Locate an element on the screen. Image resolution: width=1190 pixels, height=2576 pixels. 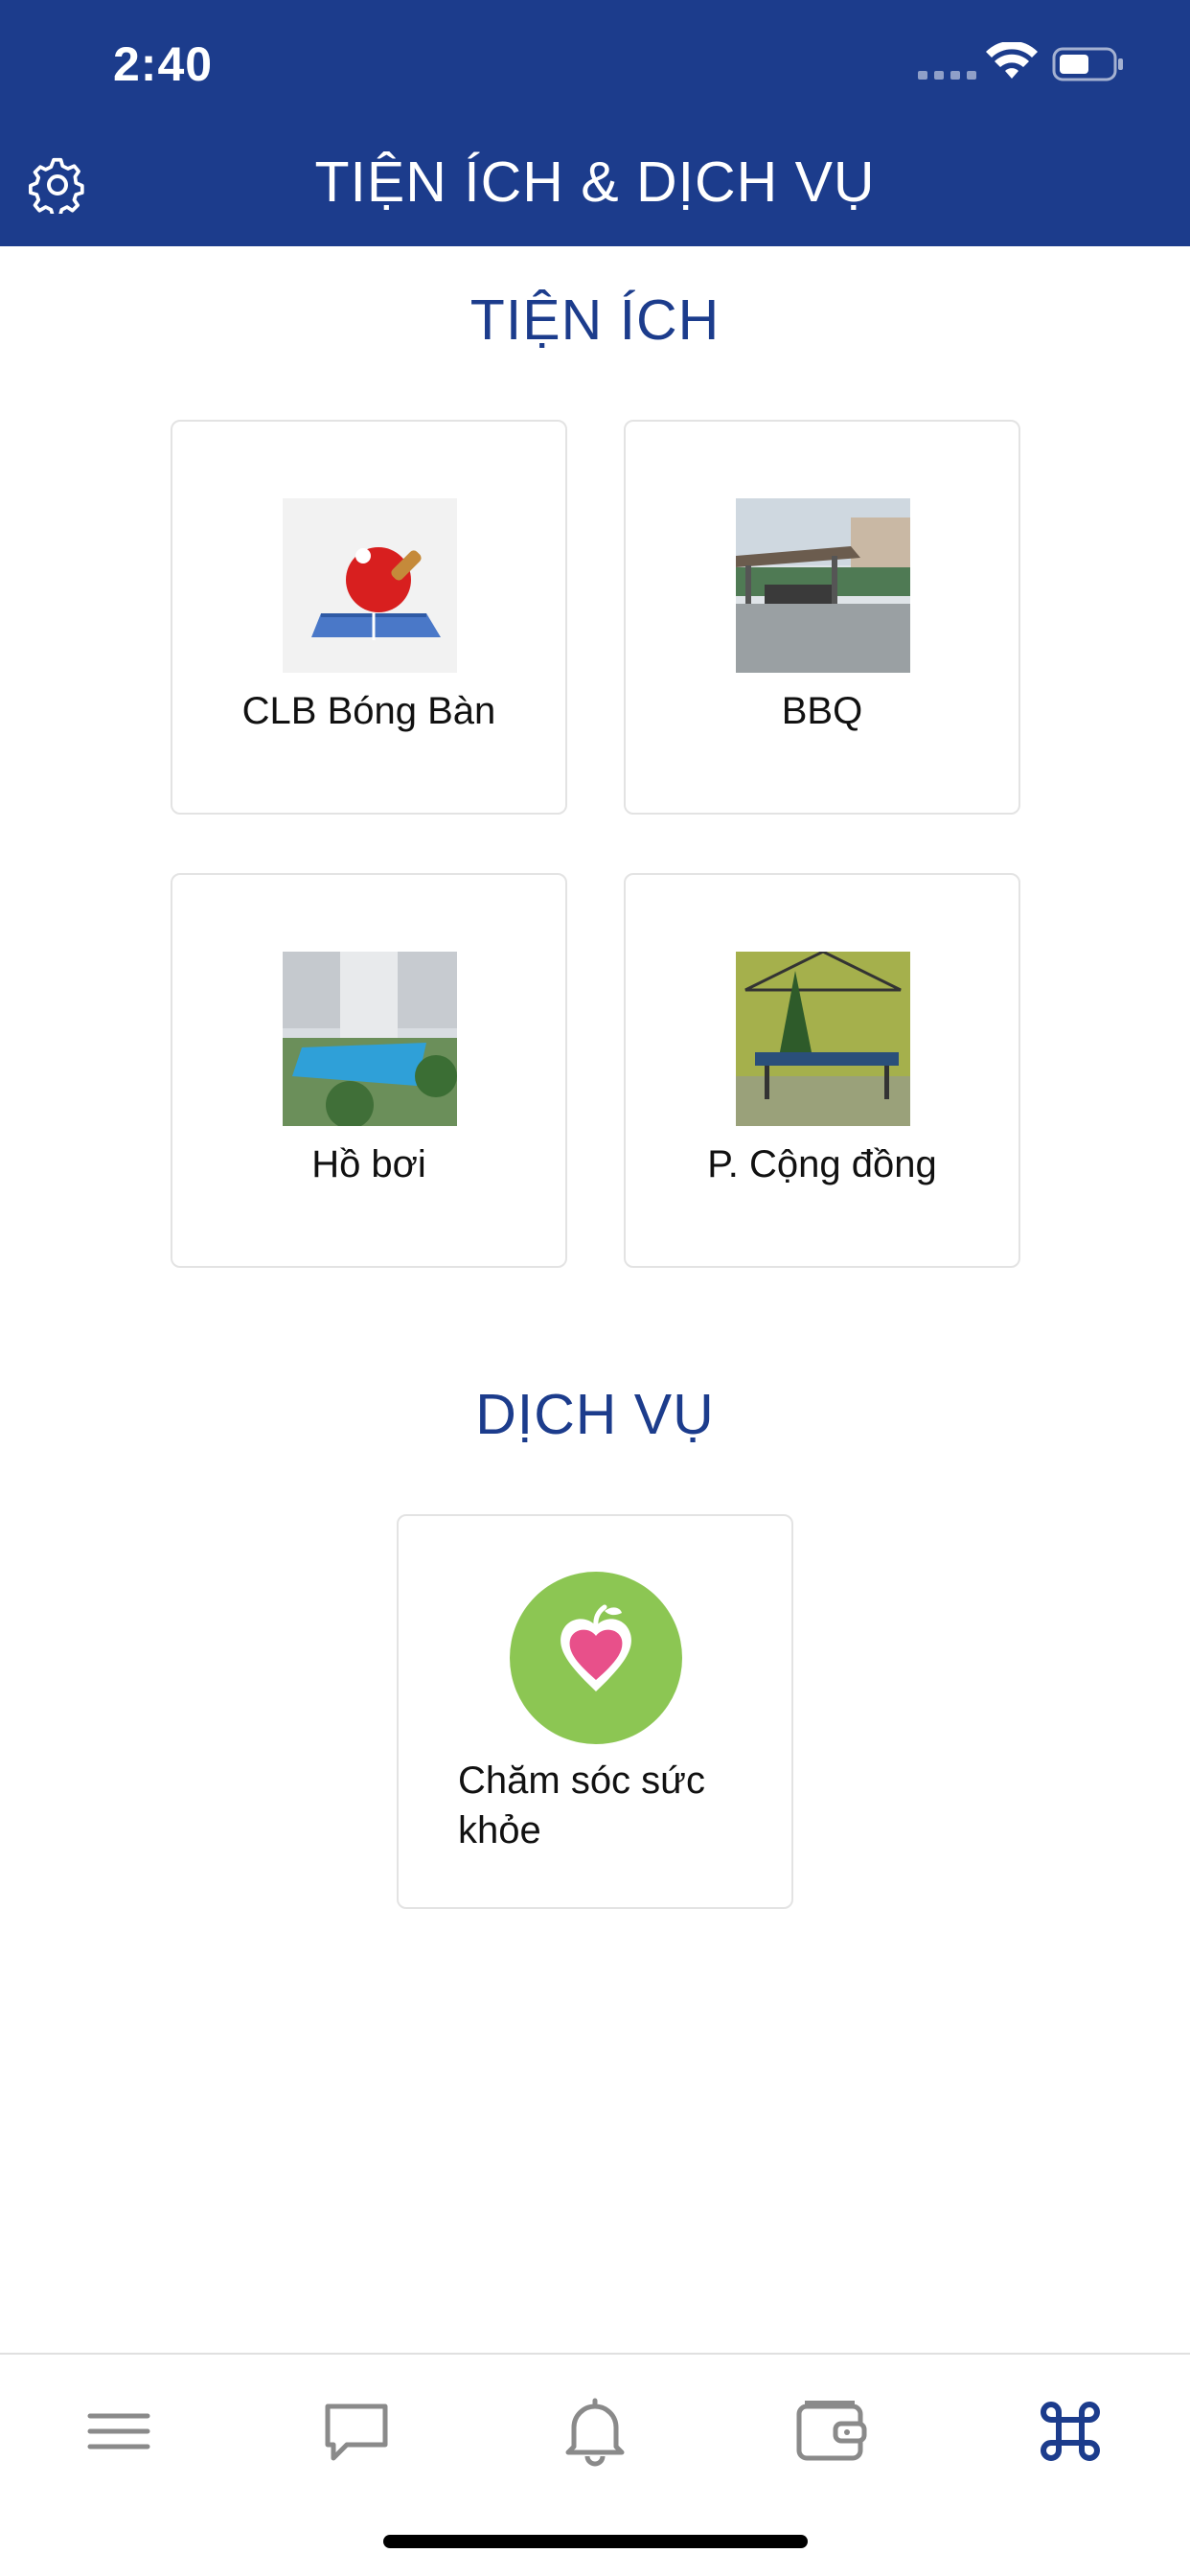
amenity-label: BBQ is located at coordinates (822, 711).